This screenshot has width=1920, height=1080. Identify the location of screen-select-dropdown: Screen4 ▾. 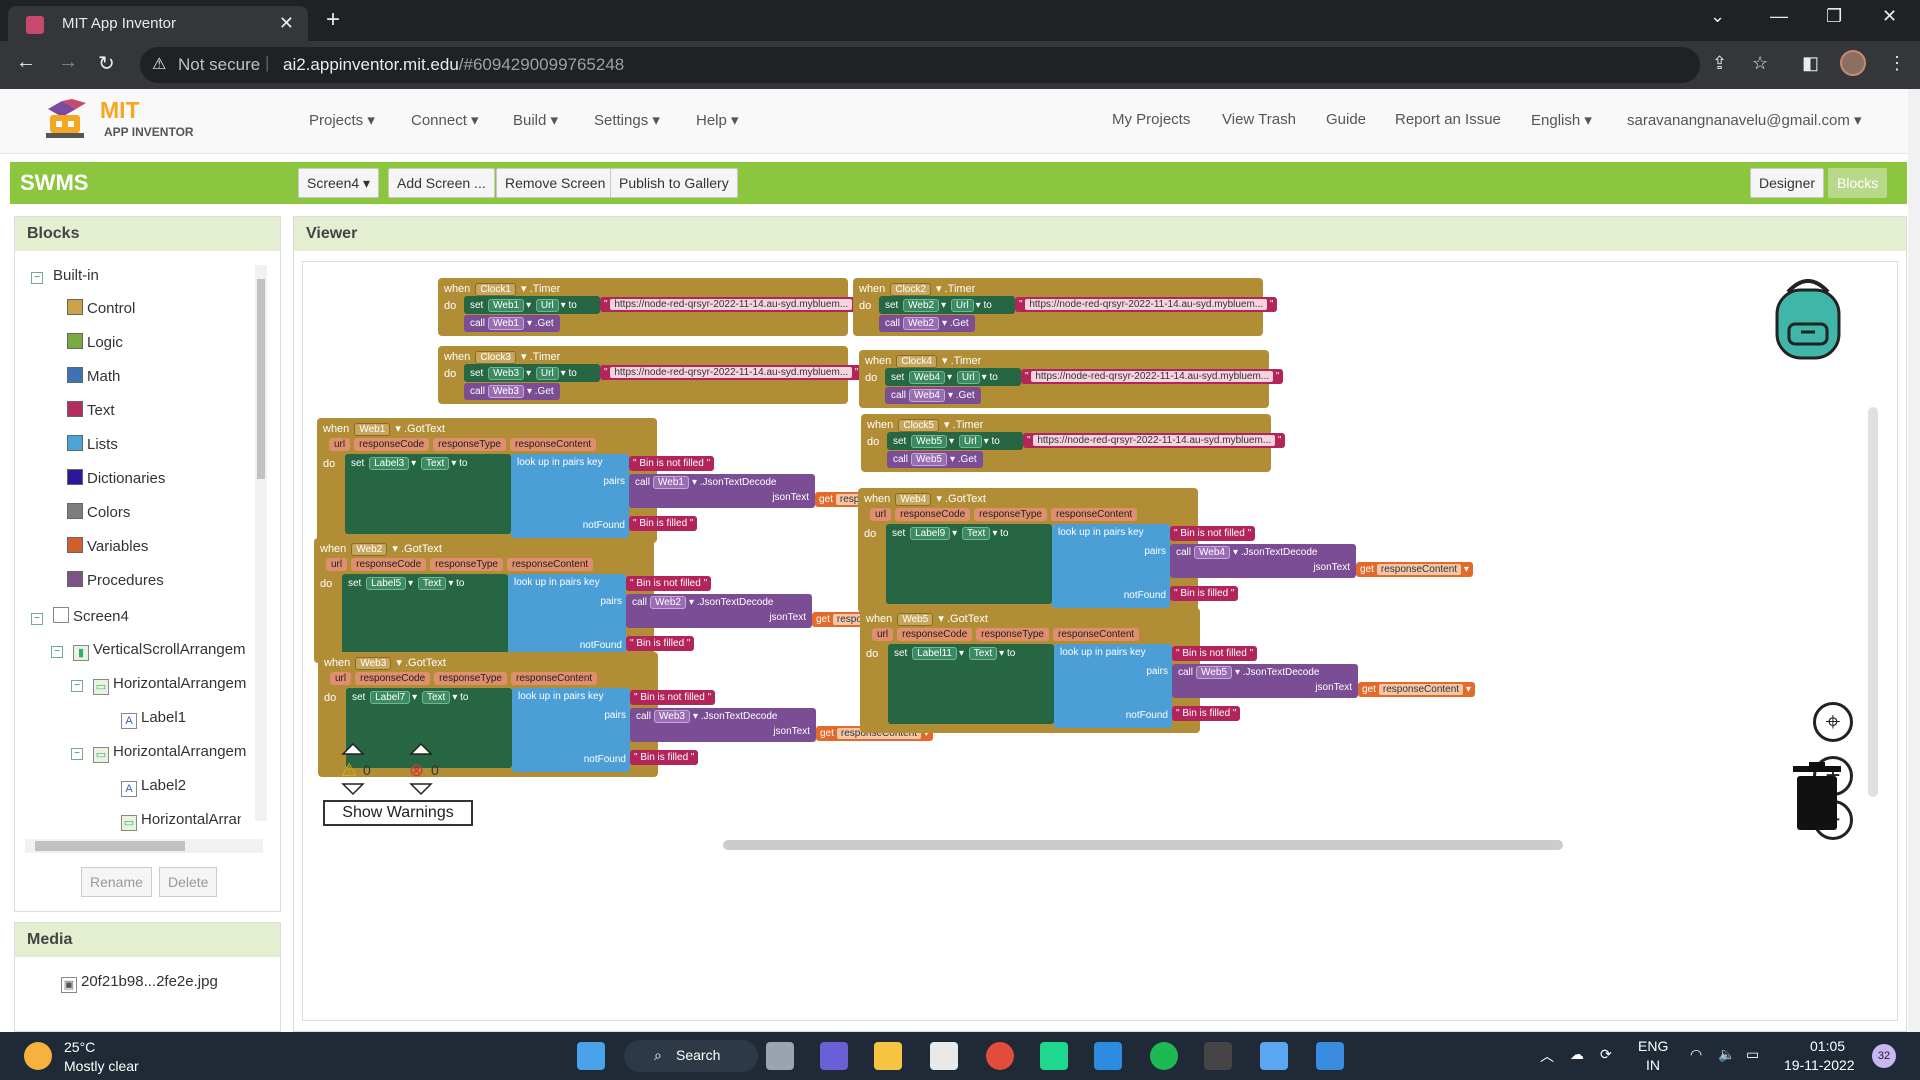
(339, 183).